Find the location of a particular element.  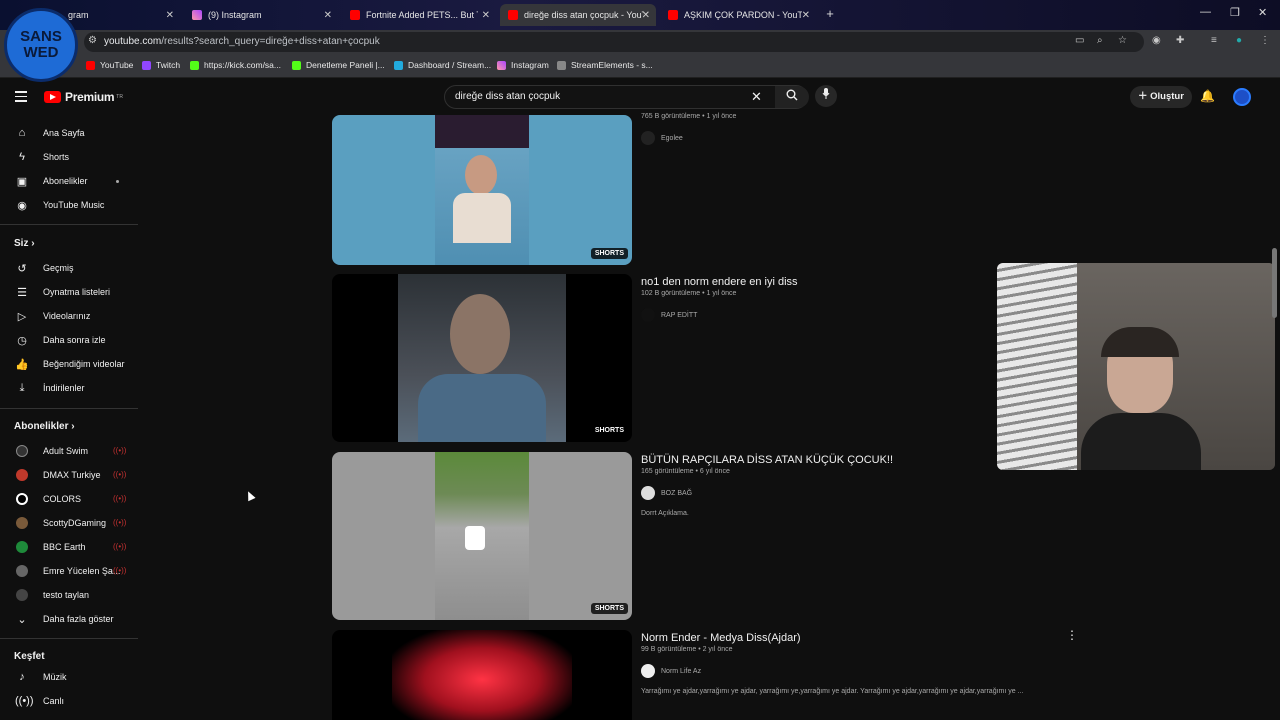

zoom-icon: ⌕ is located at coordinates (1100, 40).